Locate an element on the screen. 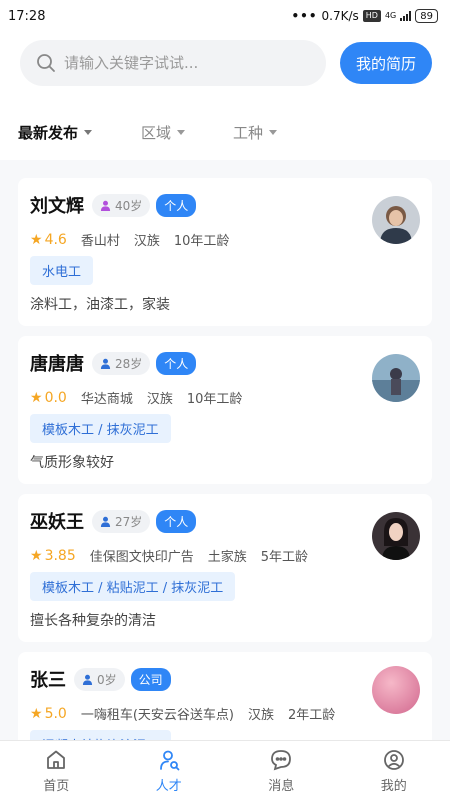  tab-home: 首页 is located at coordinates (56, 770).